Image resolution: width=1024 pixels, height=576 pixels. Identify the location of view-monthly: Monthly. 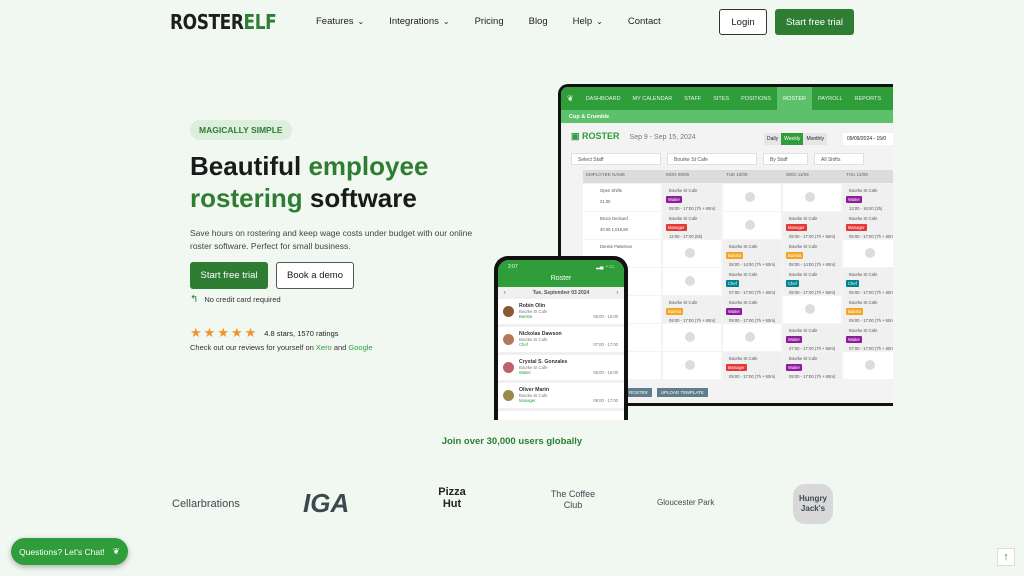
(815, 139).